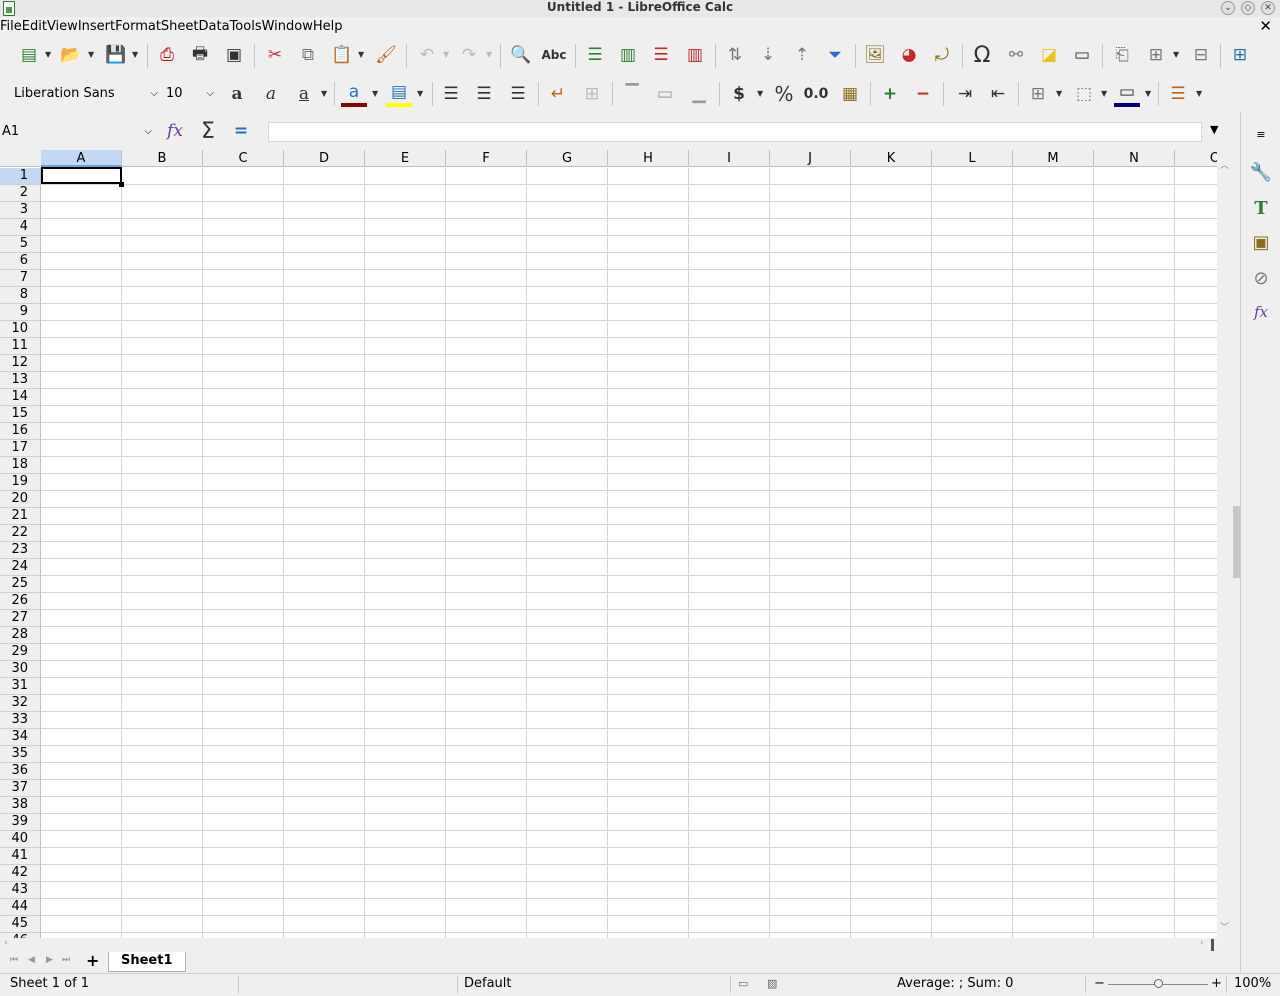 This screenshot has height=996, width=1280. Describe the element at coordinates (20, 601) in the screenshot. I see `row-header-26: 26` at that location.